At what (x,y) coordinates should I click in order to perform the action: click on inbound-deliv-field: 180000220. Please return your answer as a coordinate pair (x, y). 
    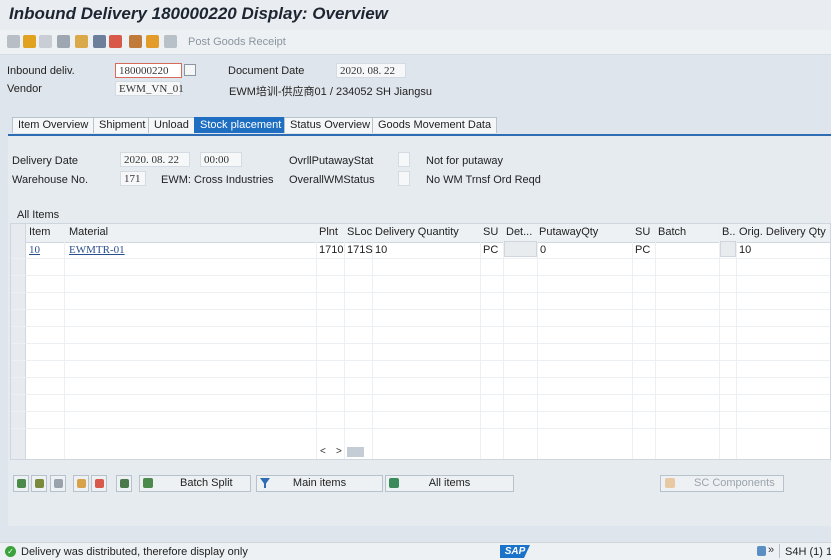
    Looking at the image, I should click on (148, 70).